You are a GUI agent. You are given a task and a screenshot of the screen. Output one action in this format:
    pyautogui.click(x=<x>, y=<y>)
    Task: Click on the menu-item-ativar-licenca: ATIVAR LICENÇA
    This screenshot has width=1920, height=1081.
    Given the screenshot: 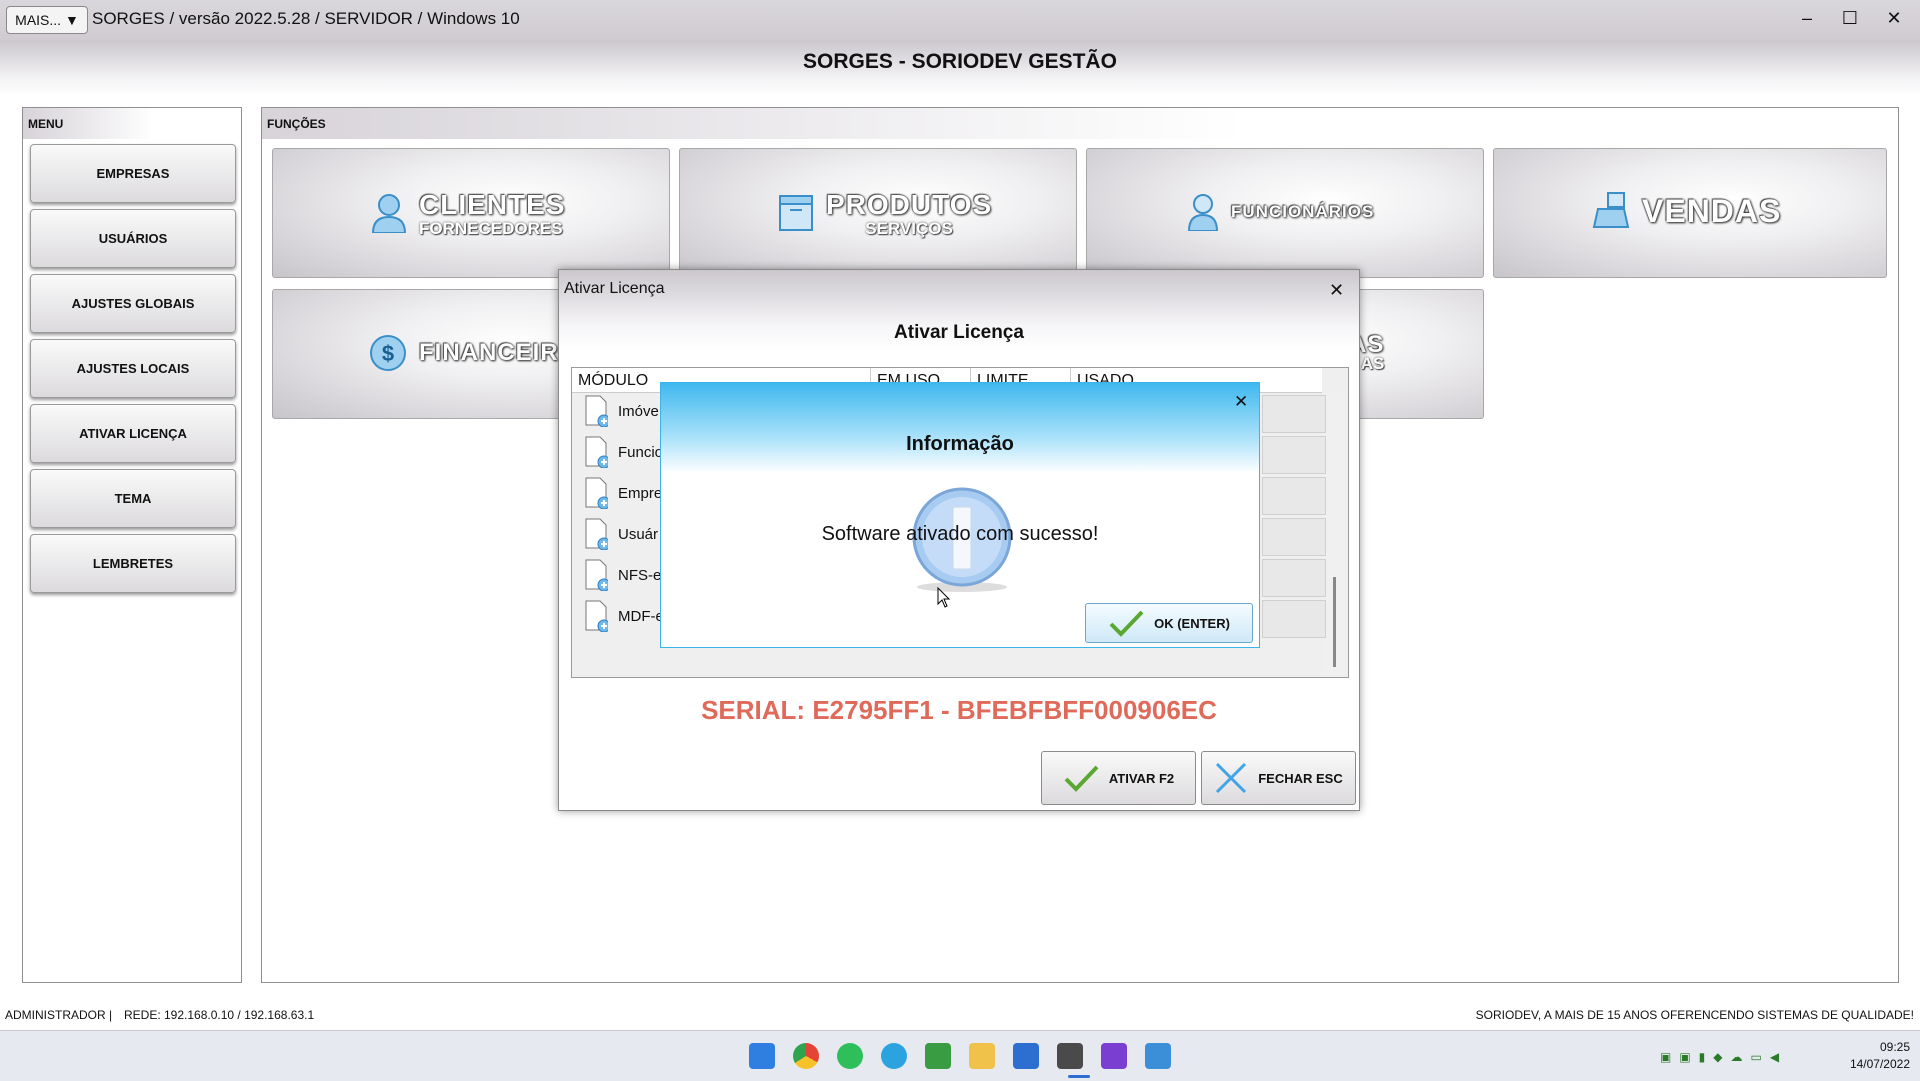 What is the action you would take?
    pyautogui.click(x=133, y=433)
    